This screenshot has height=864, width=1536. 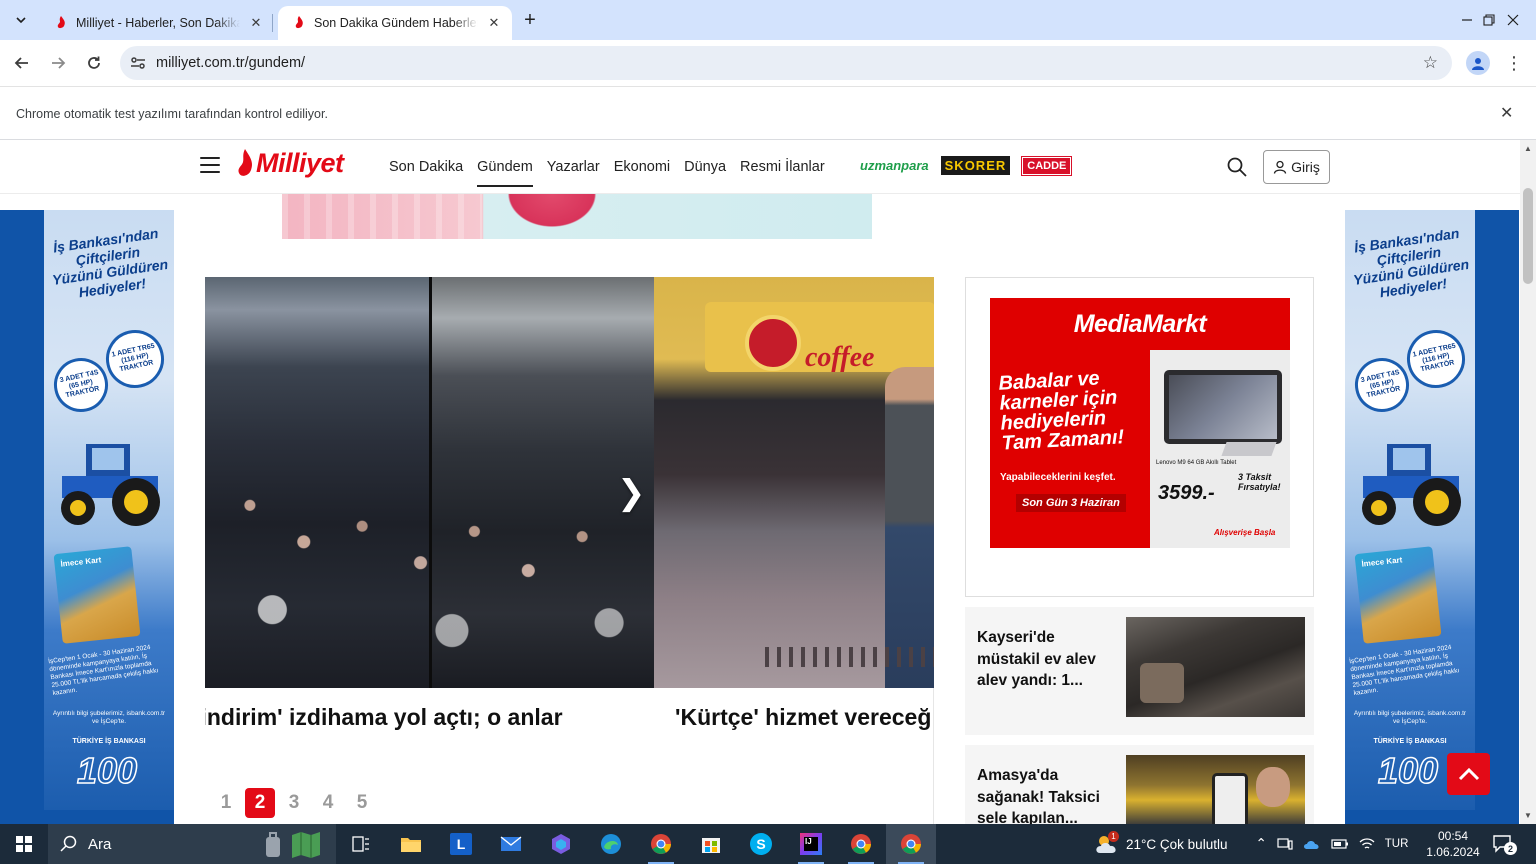 What do you see at coordinates (1528, 148) in the screenshot?
I see `scroll-up-icon: ▲` at bounding box center [1528, 148].